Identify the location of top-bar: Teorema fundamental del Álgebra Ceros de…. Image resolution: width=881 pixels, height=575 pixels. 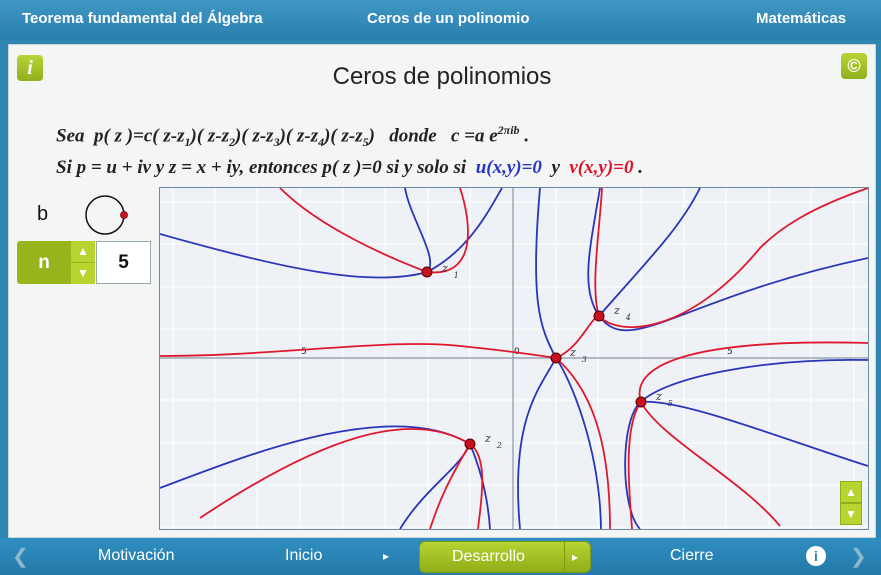
(440, 20).